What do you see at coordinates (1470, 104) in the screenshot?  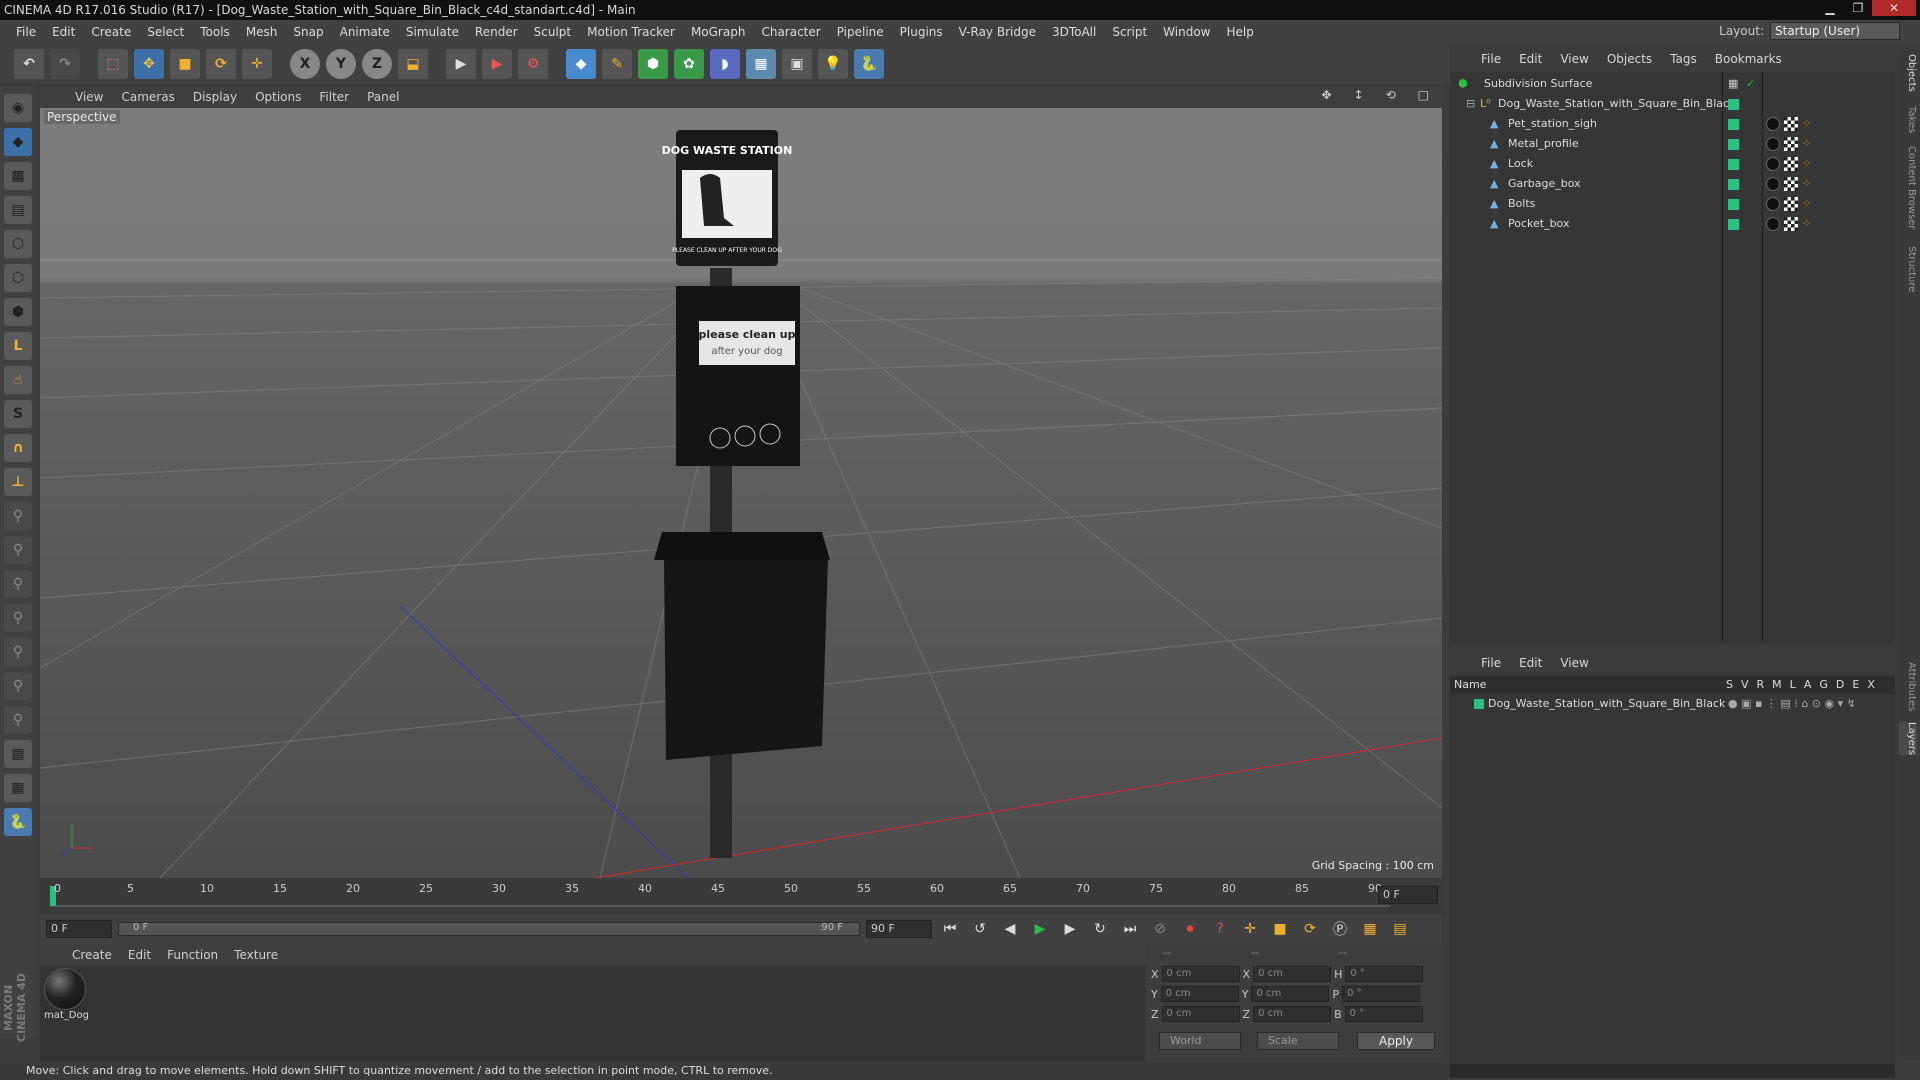 I see `collapse-icon: ⊟` at bounding box center [1470, 104].